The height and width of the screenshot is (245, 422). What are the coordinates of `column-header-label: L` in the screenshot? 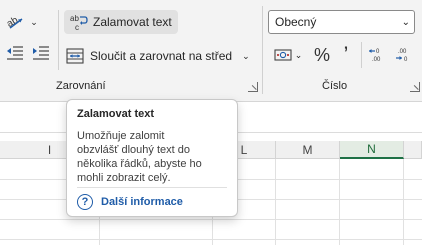 It's located at (244, 149).